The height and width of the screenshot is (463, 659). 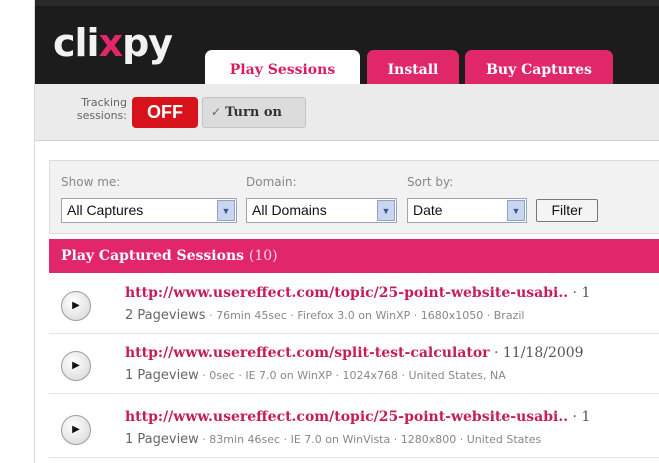 I want to click on sort-by-label: Sort by:, so click(x=430, y=182).